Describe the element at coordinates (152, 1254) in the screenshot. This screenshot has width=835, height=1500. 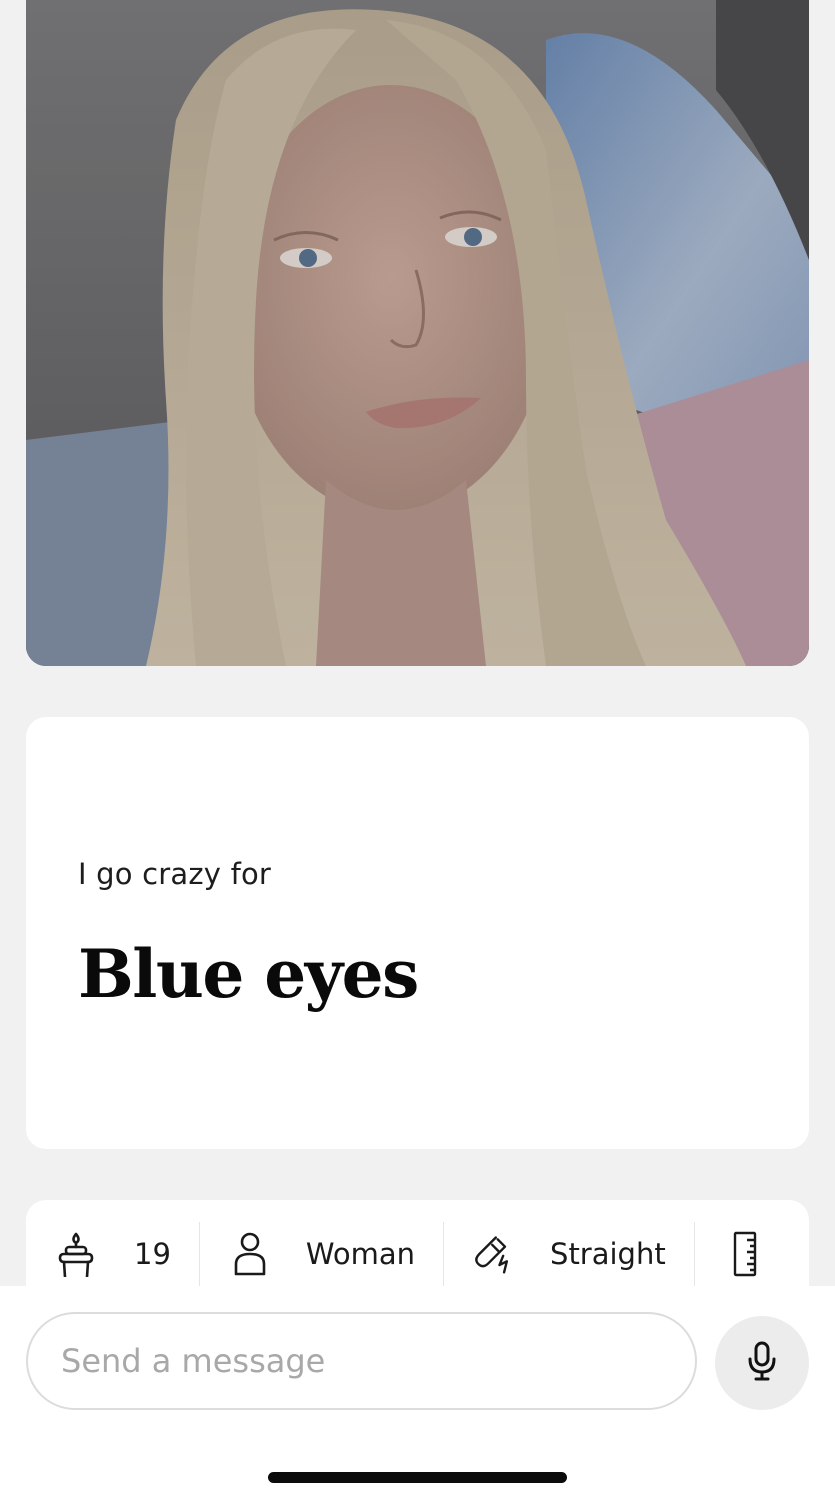
I see `vital-age-label: 19` at that location.